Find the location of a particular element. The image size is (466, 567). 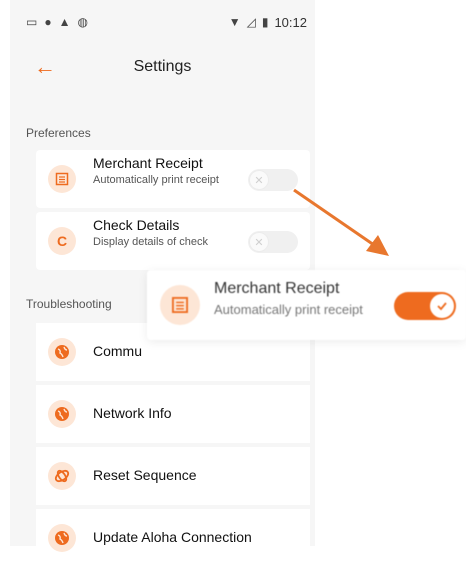

network-info-label: Network Info is located at coordinates (132, 413).